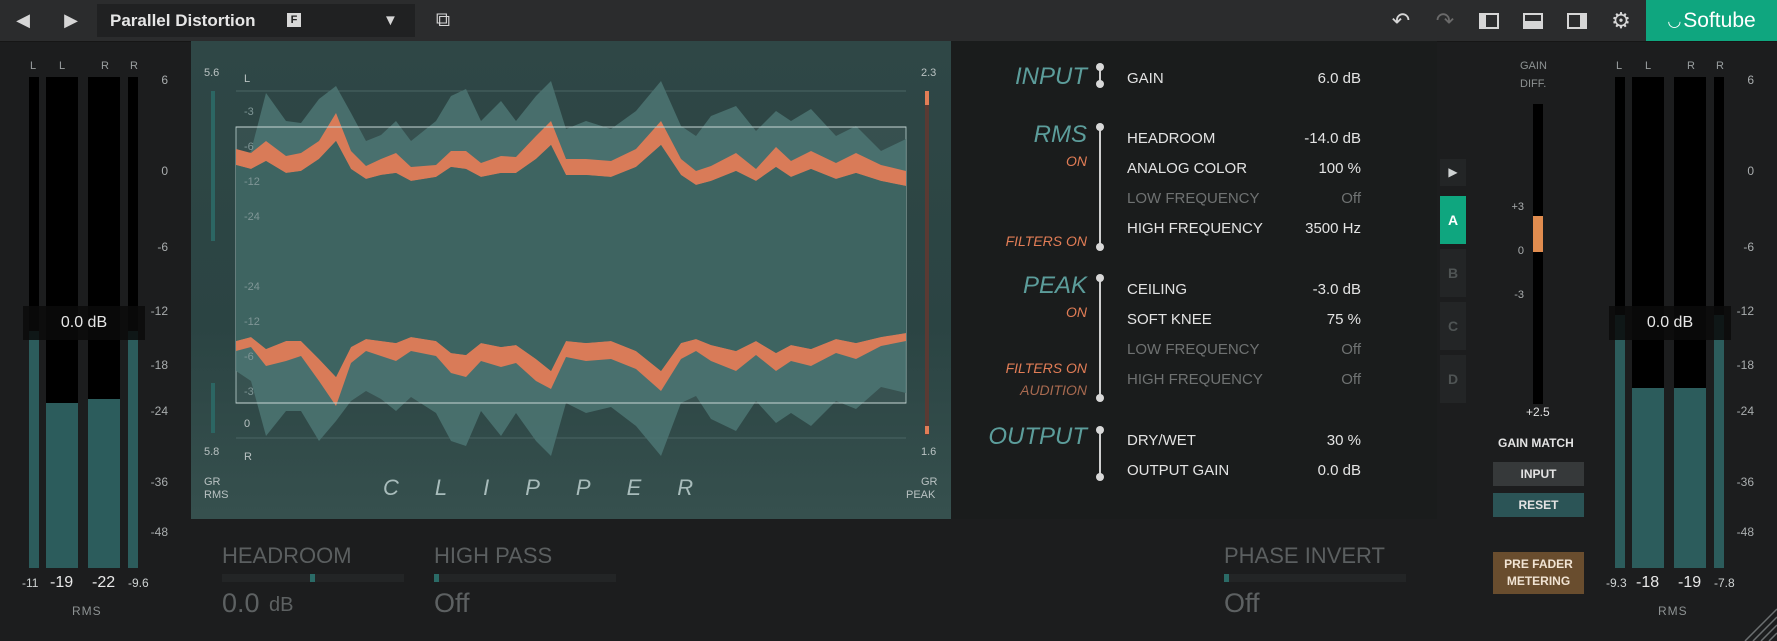 This screenshot has width=1777, height=641. I want to click on layout-left-button, so click(1489, 20).